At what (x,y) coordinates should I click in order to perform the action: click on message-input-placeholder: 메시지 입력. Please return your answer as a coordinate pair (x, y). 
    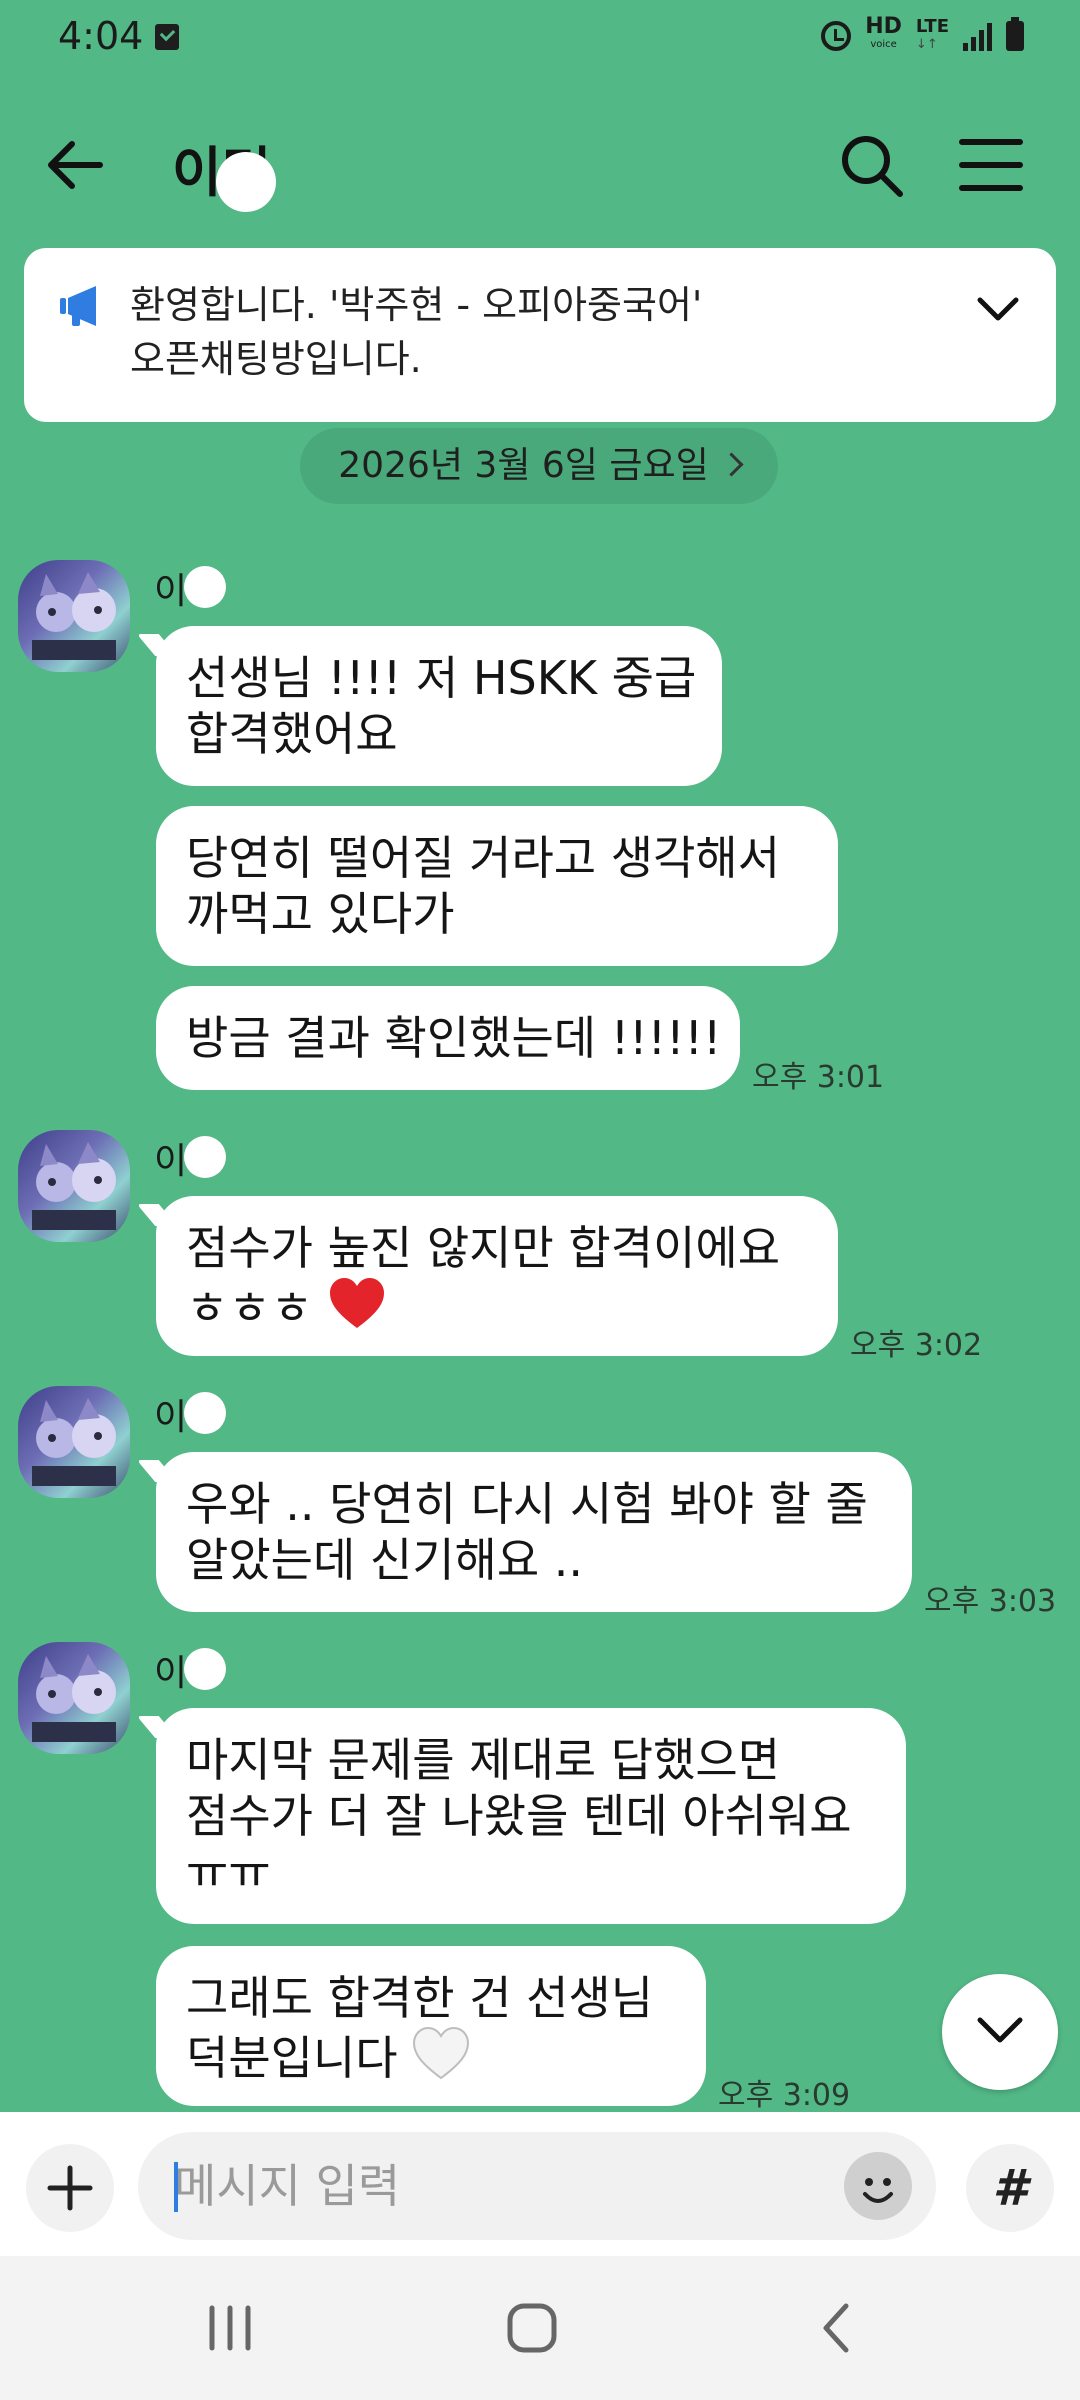
    Looking at the image, I should click on (287, 2186).